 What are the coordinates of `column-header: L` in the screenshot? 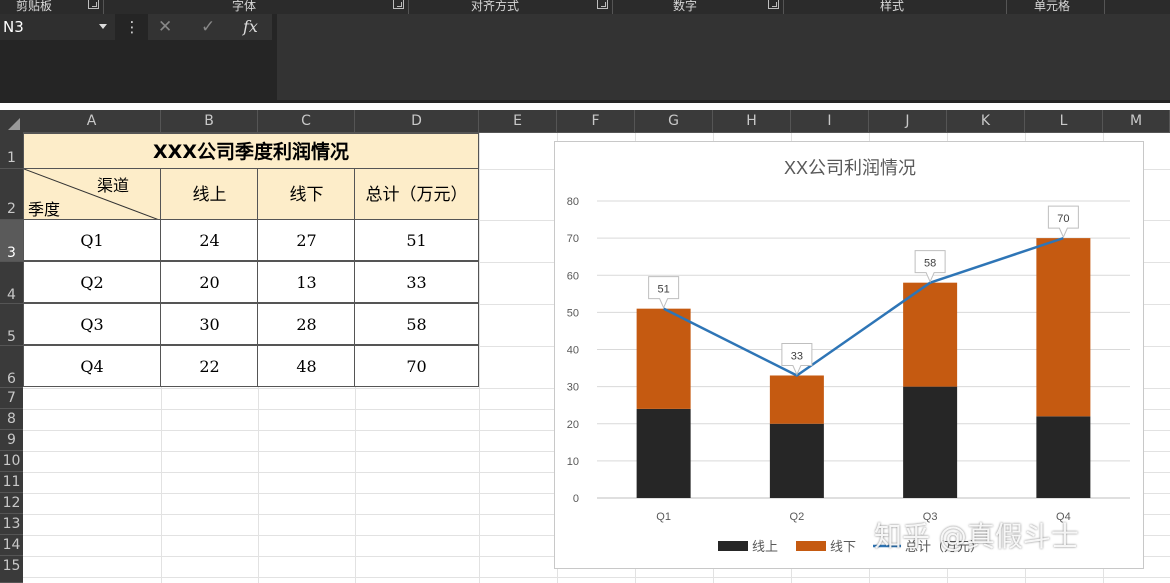 It's located at (1064, 121).